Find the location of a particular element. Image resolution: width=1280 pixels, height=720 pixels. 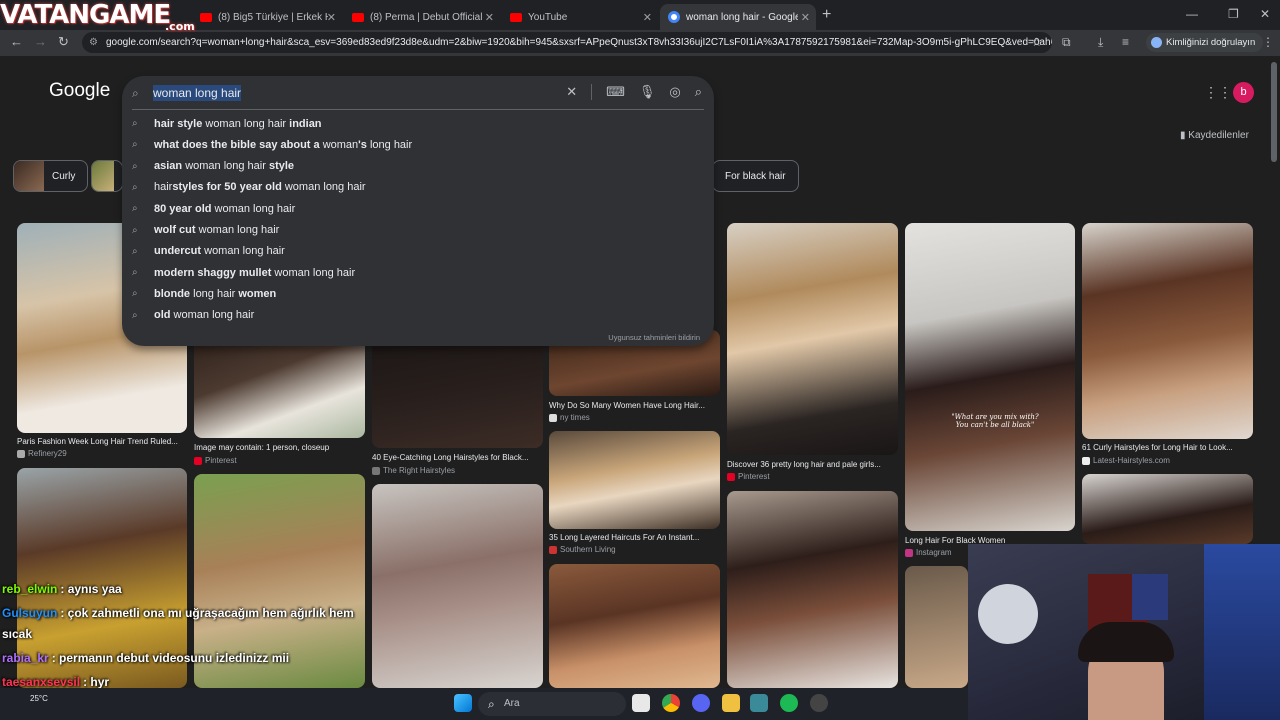

settings-icon is located at coordinates (759, 703).